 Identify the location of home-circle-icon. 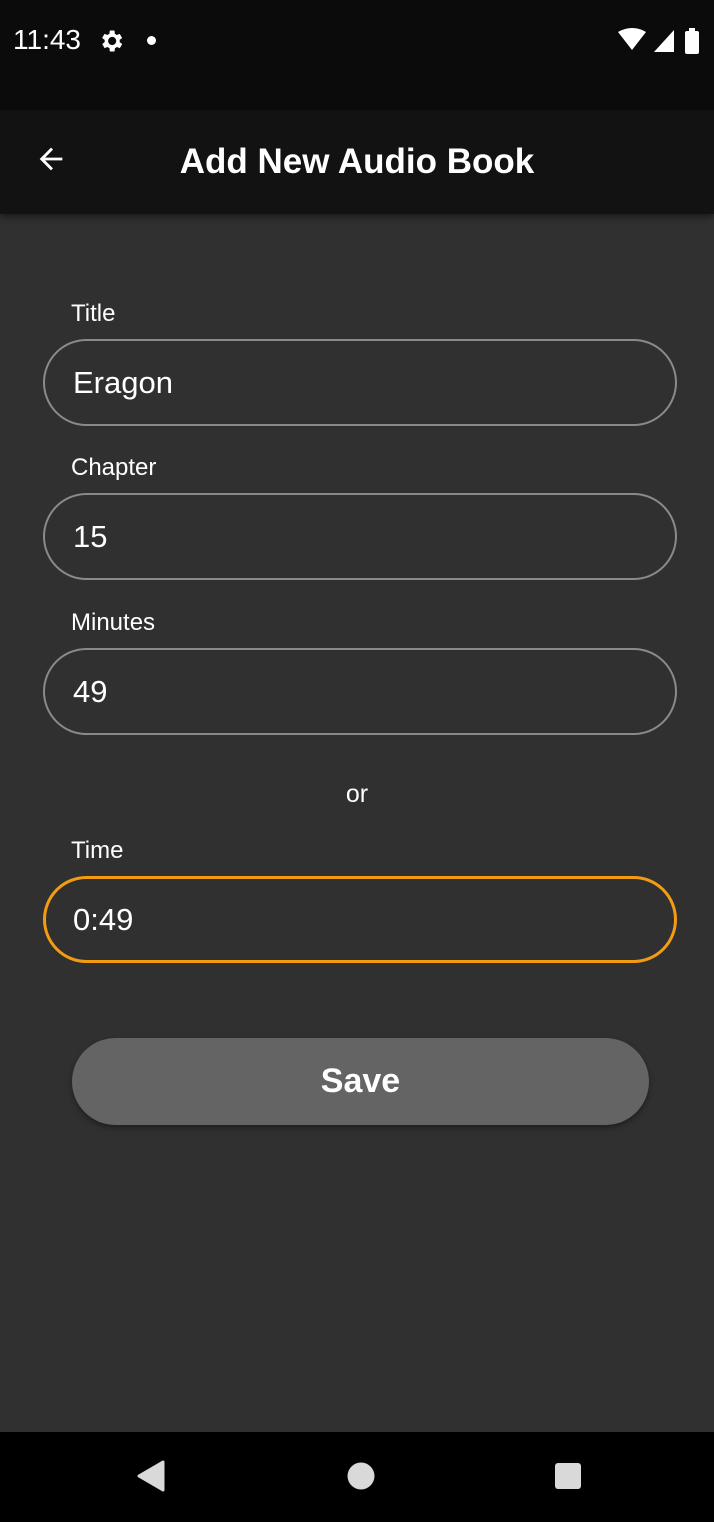
(361, 1478).